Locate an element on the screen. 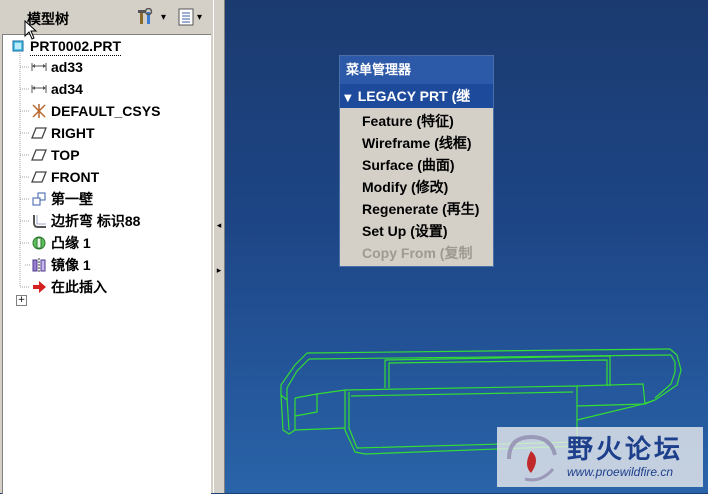 The image size is (708, 494). tree-item-front: FRONT is located at coordinates (65, 177).